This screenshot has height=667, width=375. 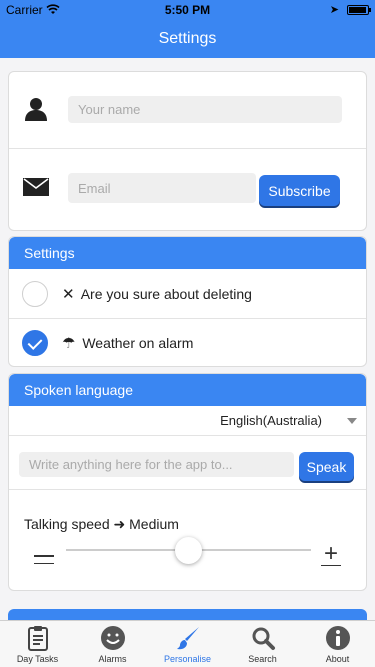 I want to click on weather-alarm-label-wrap: ☂ Weather on alarm, so click(x=127, y=343).